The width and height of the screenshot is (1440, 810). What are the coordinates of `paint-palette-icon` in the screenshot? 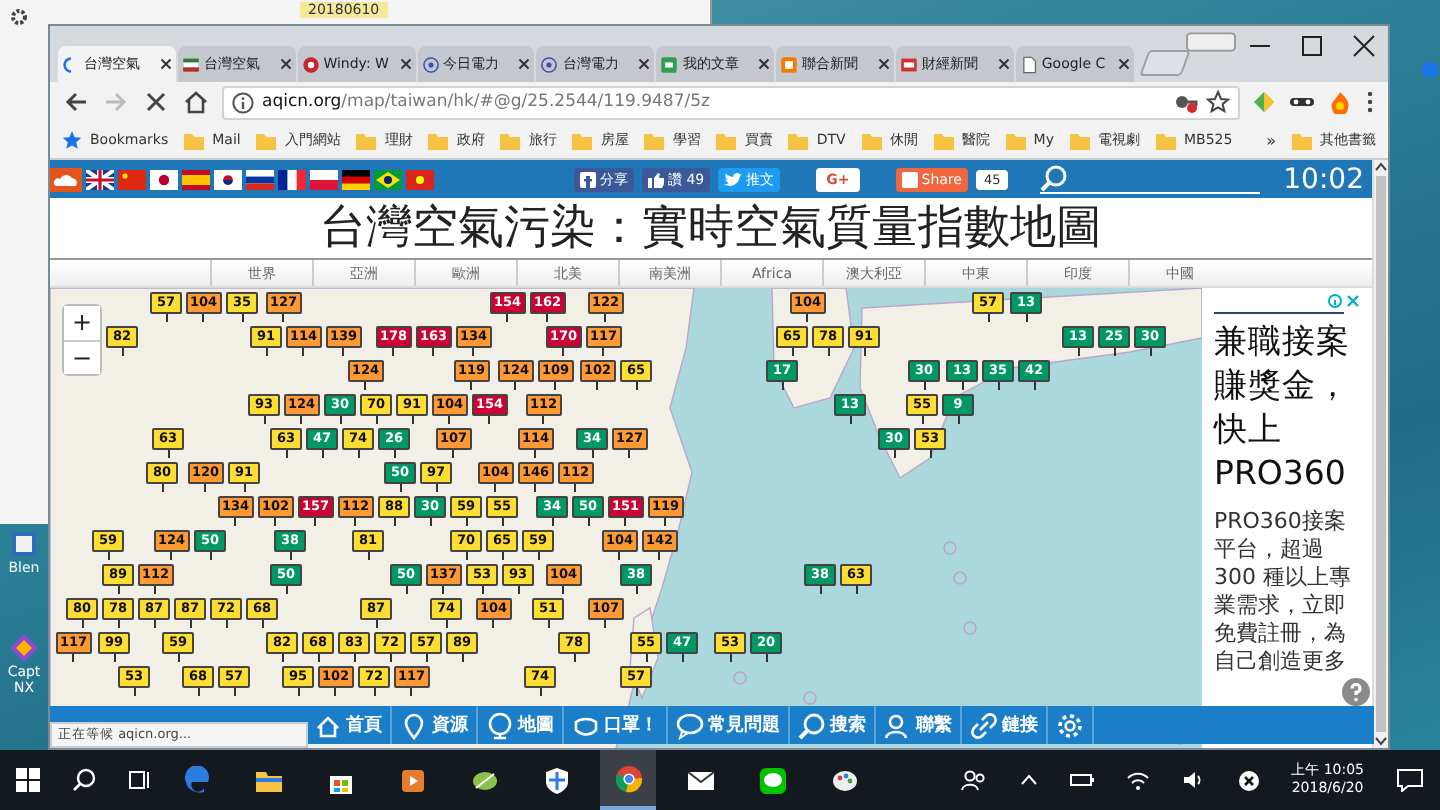 It's located at (844, 780).